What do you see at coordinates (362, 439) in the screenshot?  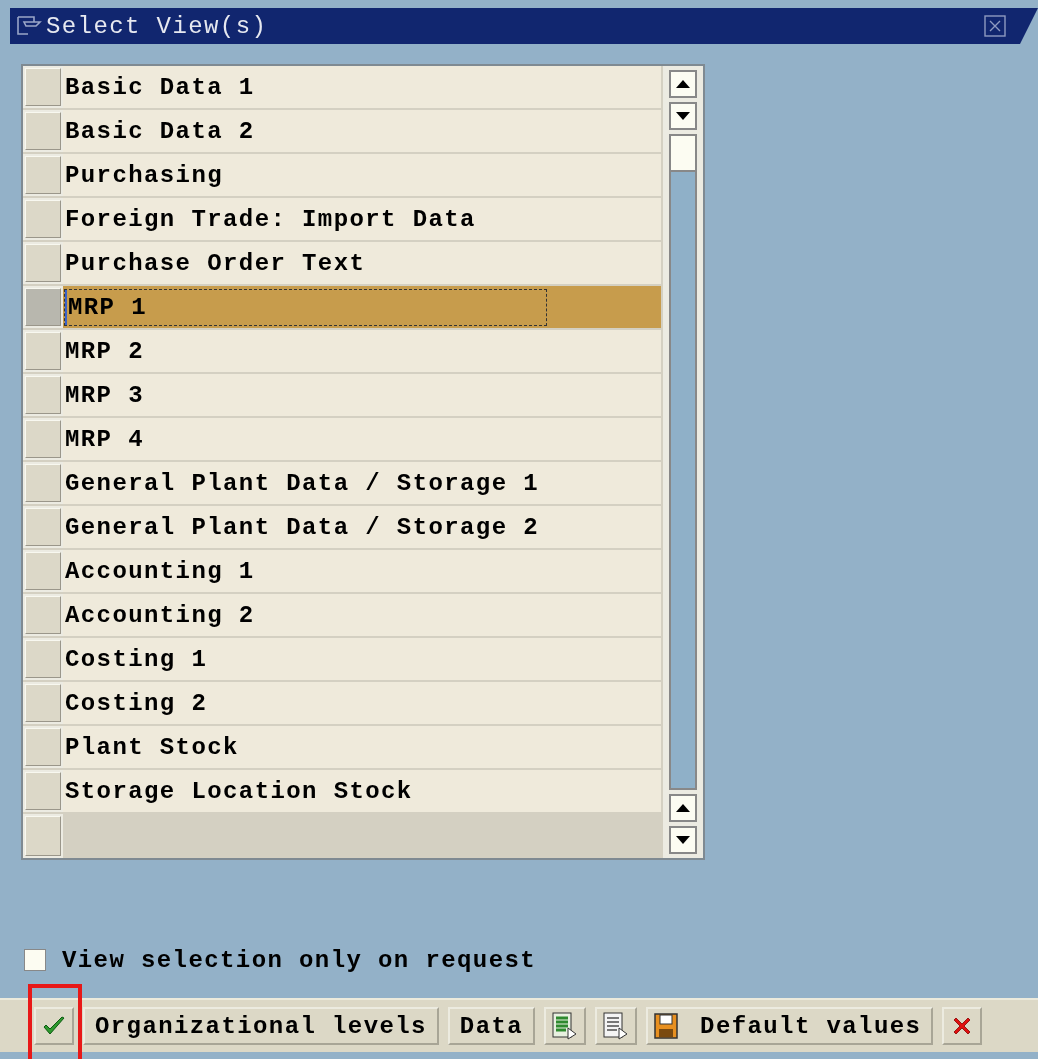 I see `view-row: MRP 4` at bounding box center [362, 439].